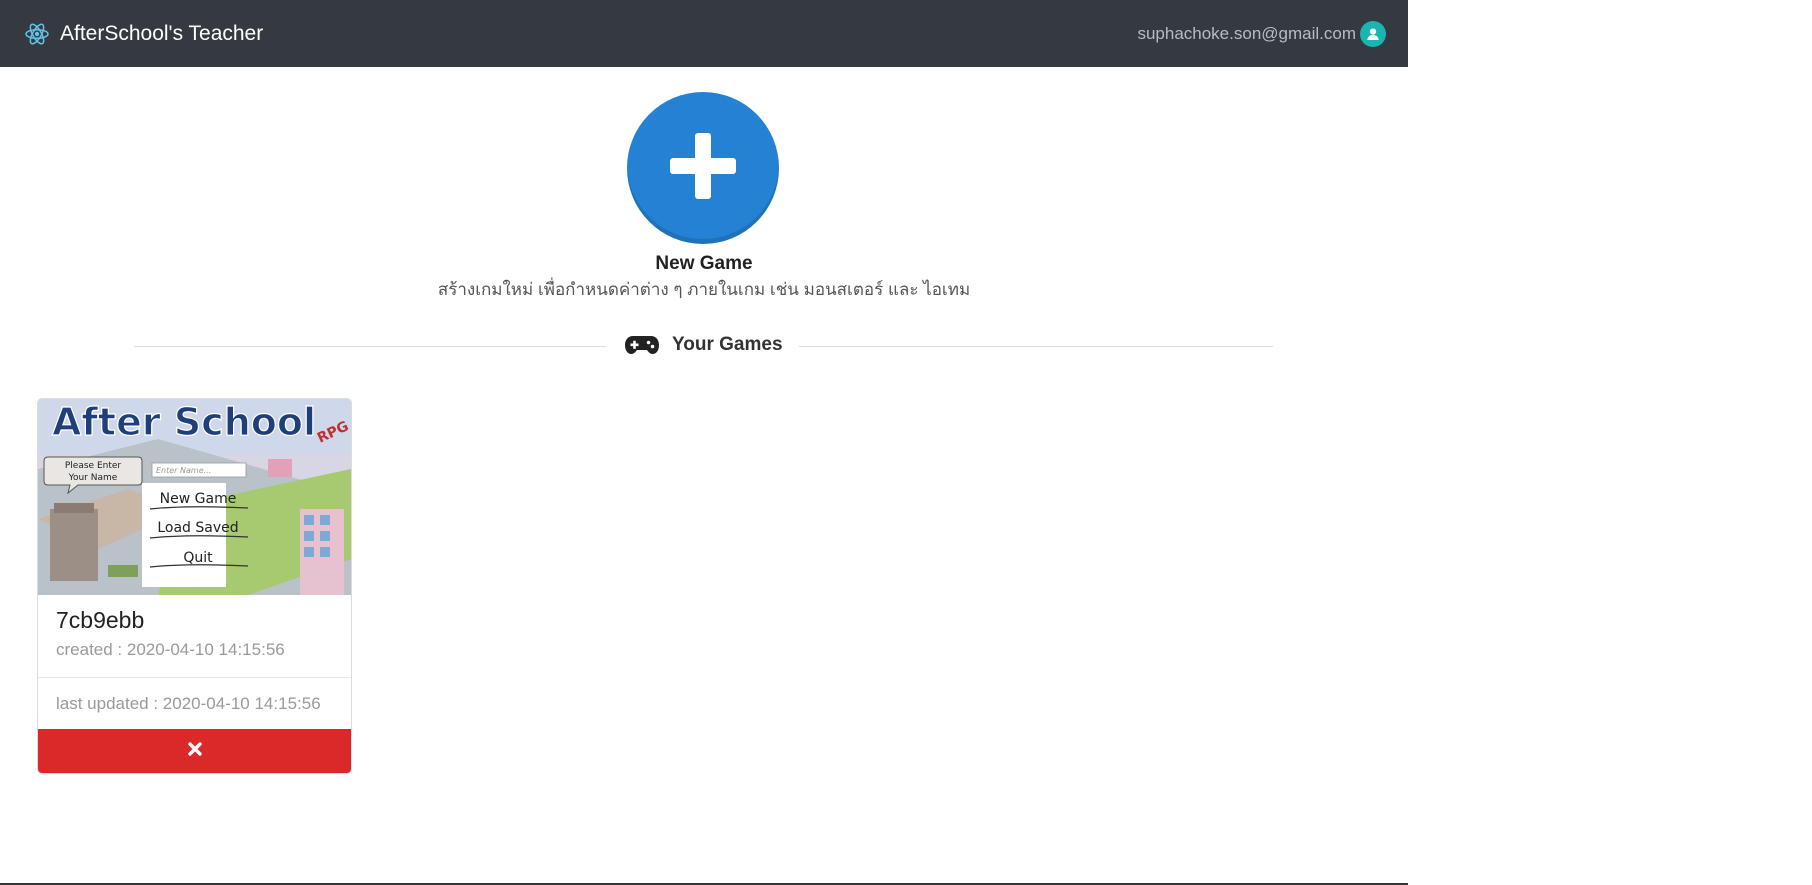 The image size is (1812, 885). I want to click on thumbnail-prompt-line2: Your Name, so click(93, 478).